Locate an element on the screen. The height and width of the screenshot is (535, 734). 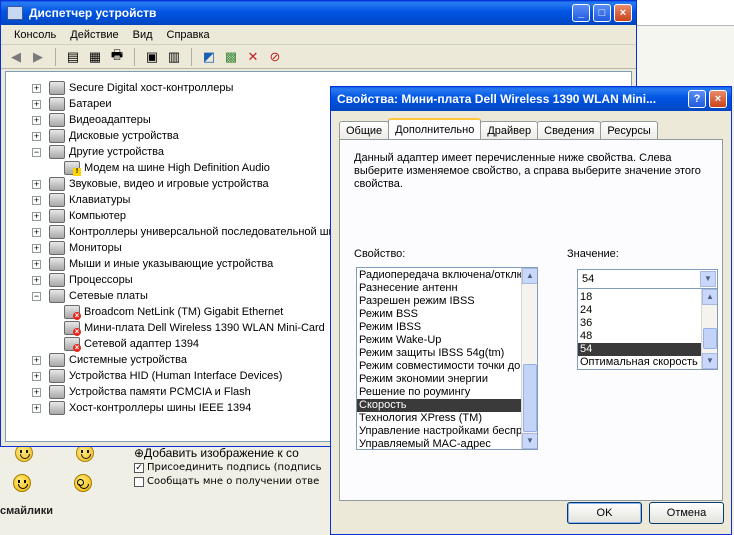
property-item: Режим экономии энергии is located at coordinates (439, 379).